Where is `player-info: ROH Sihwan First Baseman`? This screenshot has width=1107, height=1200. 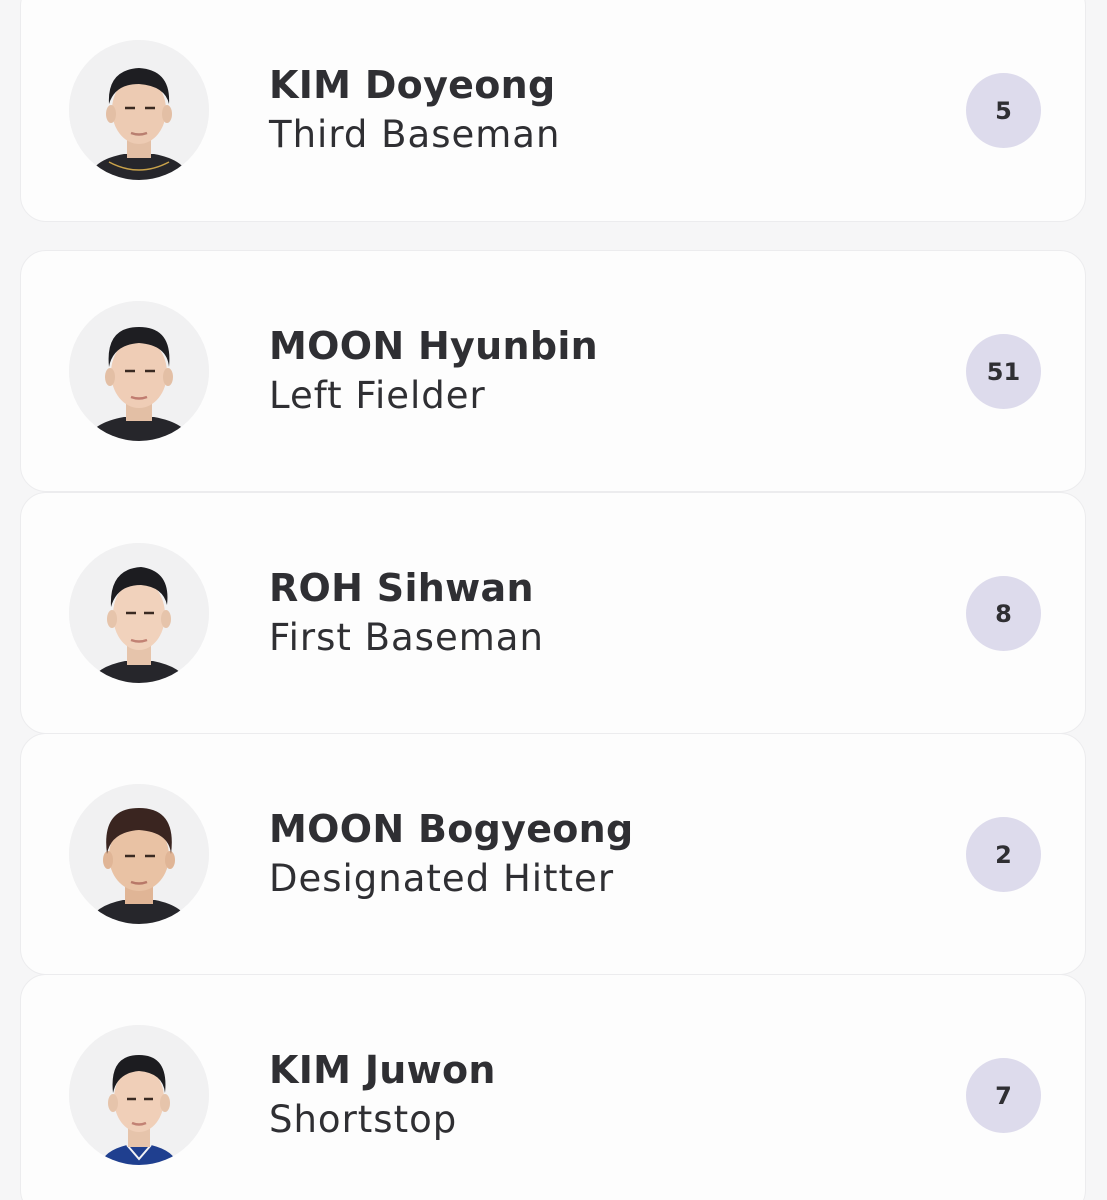 player-info: ROH Sihwan First Baseman is located at coordinates (406, 613).